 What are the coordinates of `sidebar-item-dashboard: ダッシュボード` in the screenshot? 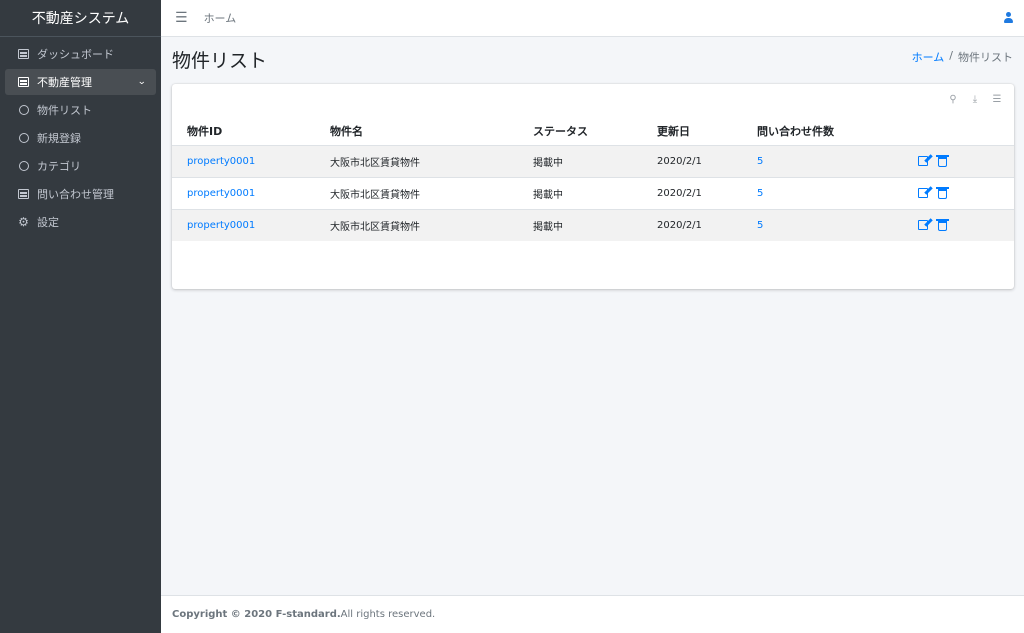 It's located at (80, 54).